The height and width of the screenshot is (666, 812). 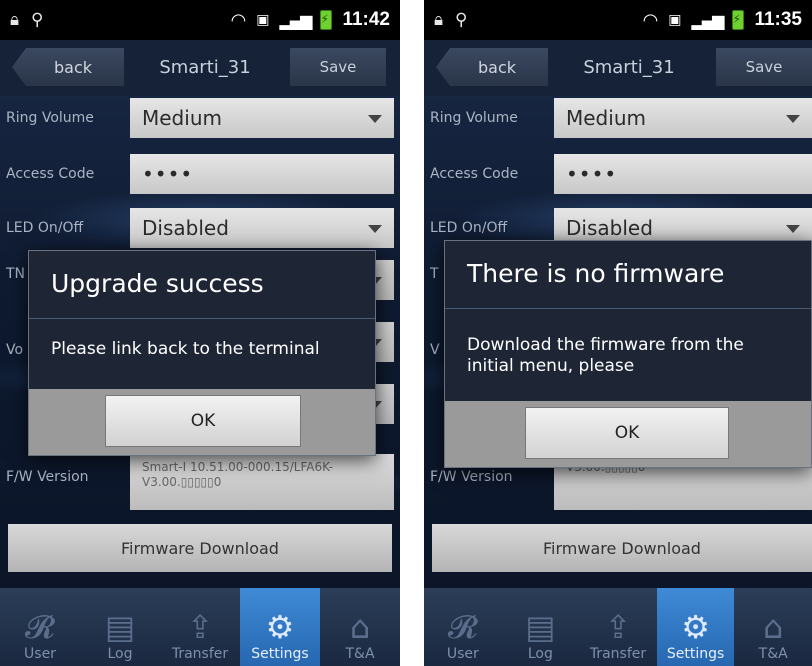 I want to click on fw-version-label: F/W Version, so click(x=47, y=477).